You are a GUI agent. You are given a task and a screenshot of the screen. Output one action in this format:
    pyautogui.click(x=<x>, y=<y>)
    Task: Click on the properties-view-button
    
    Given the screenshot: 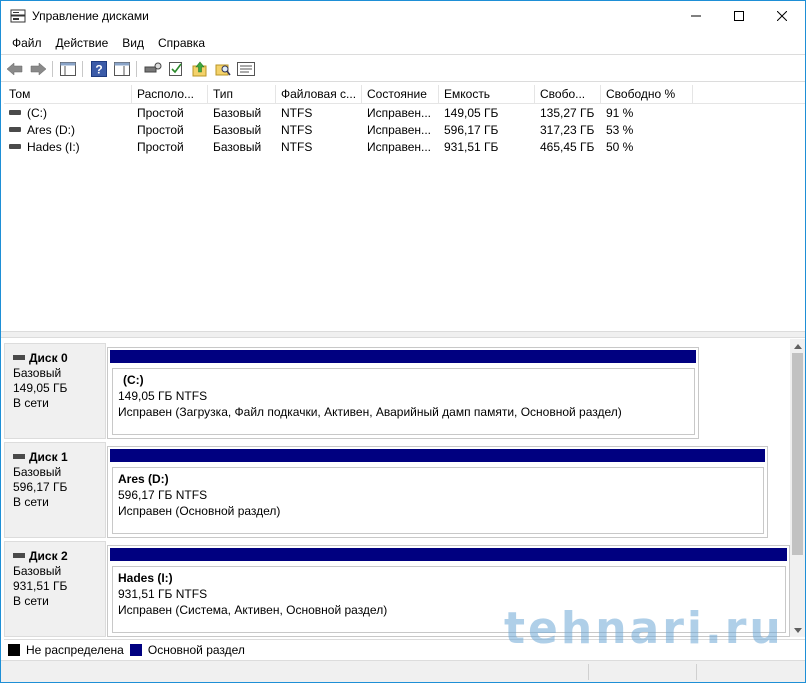 What is the action you would take?
    pyautogui.click(x=122, y=69)
    